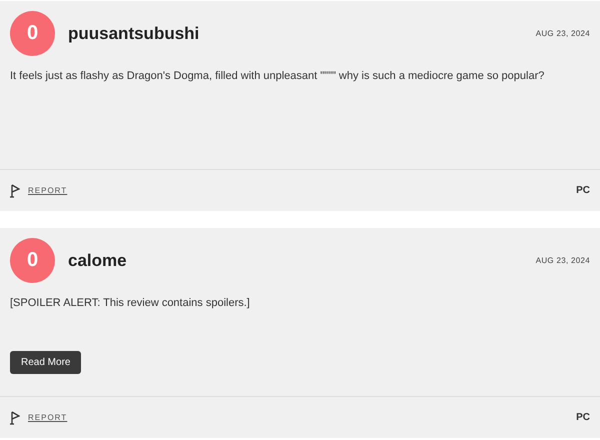  I want to click on read-more-button: Read More, so click(46, 362).